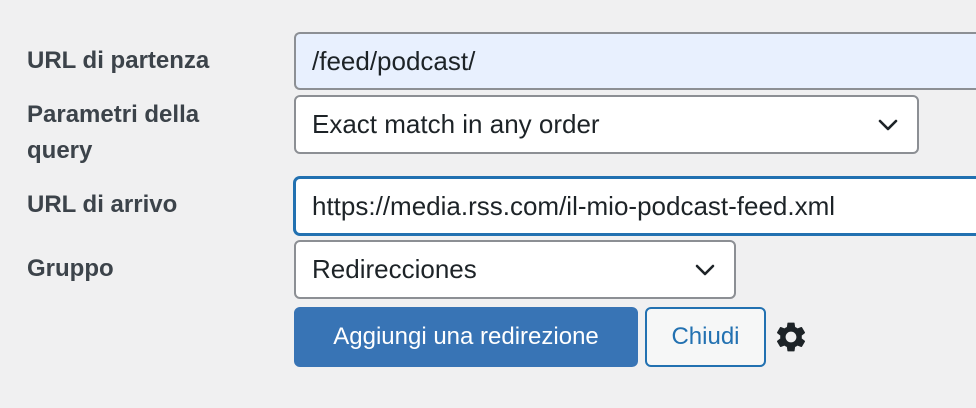 The height and width of the screenshot is (408, 976). Describe the element at coordinates (394, 269) in the screenshot. I see `group-selected: Redirecciones` at that location.